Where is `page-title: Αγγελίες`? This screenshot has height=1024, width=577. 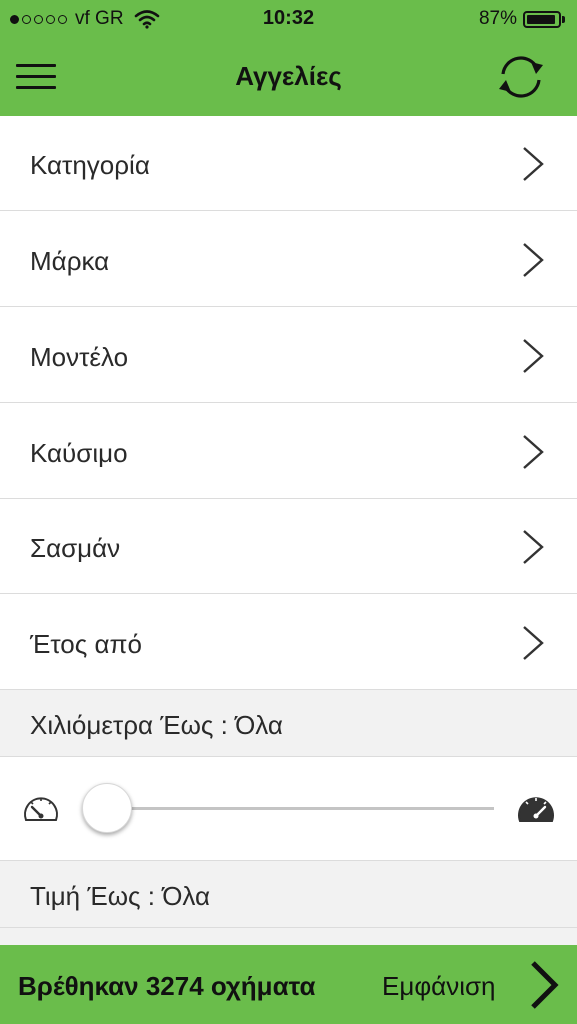
page-title: Αγγελίες is located at coordinates (288, 76).